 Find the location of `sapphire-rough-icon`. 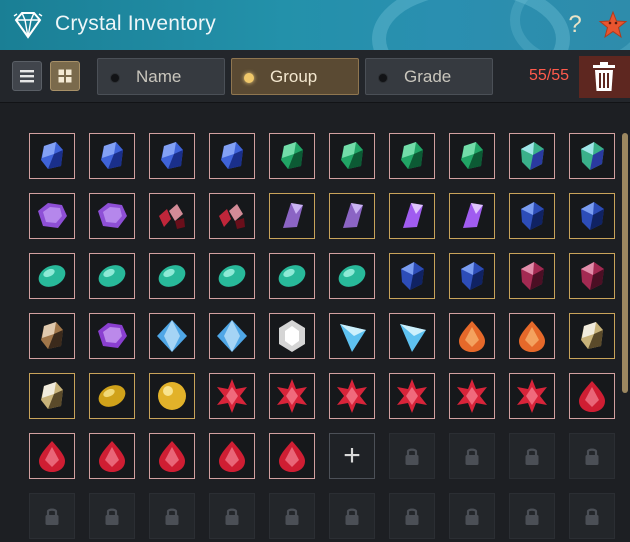

sapphire-rough-icon is located at coordinates (592, 216).